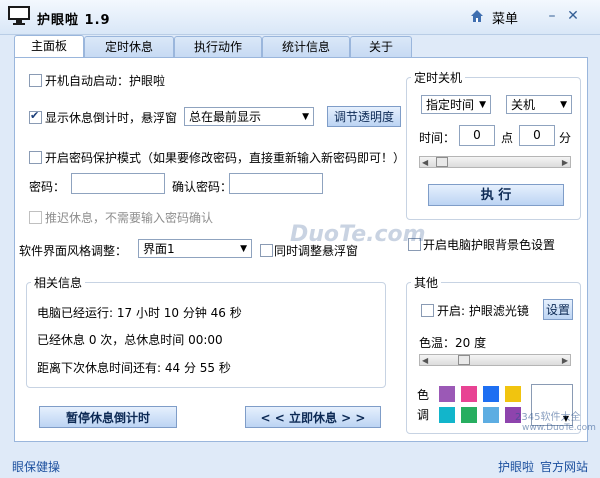 The height and width of the screenshot is (478, 600). What do you see at coordinates (313, 417) in the screenshot?
I see `rest-now-button: < < 立即休息 > >` at bounding box center [313, 417].